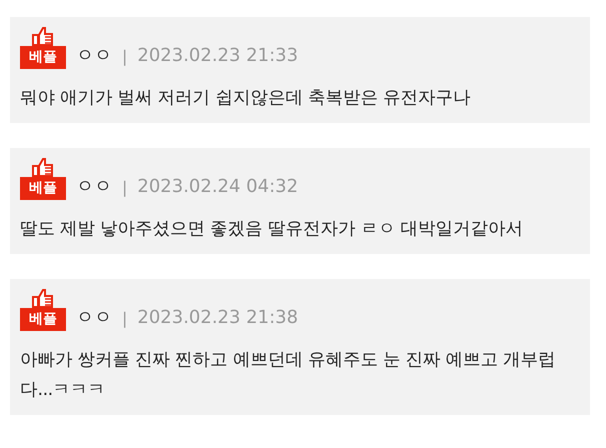 The height and width of the screenshot is (448, 606). What do you see at coordinates (217, 56) in the screenshot?
I see `comment-date: 2023.02.23 21:33` at bounding box center [217, 56].